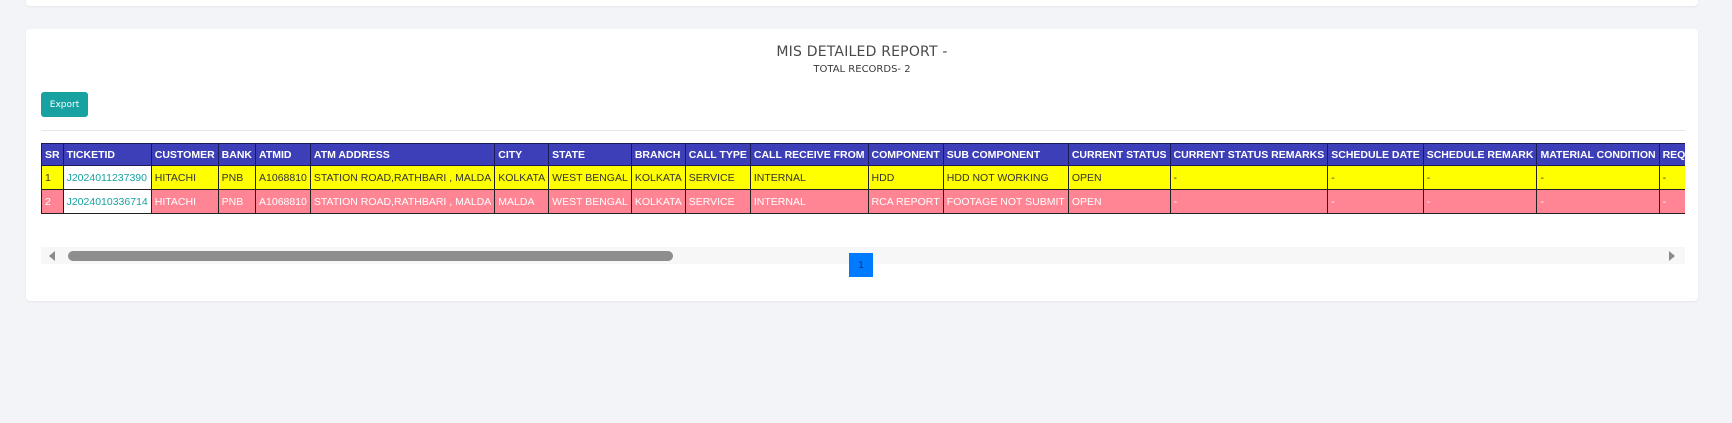  What do you see at coordinates (1005, 201) in the screenshot?
I see `cell-sub-component: FOOTAGE NOT SUBMIT` at bounding box center [1005, 201].